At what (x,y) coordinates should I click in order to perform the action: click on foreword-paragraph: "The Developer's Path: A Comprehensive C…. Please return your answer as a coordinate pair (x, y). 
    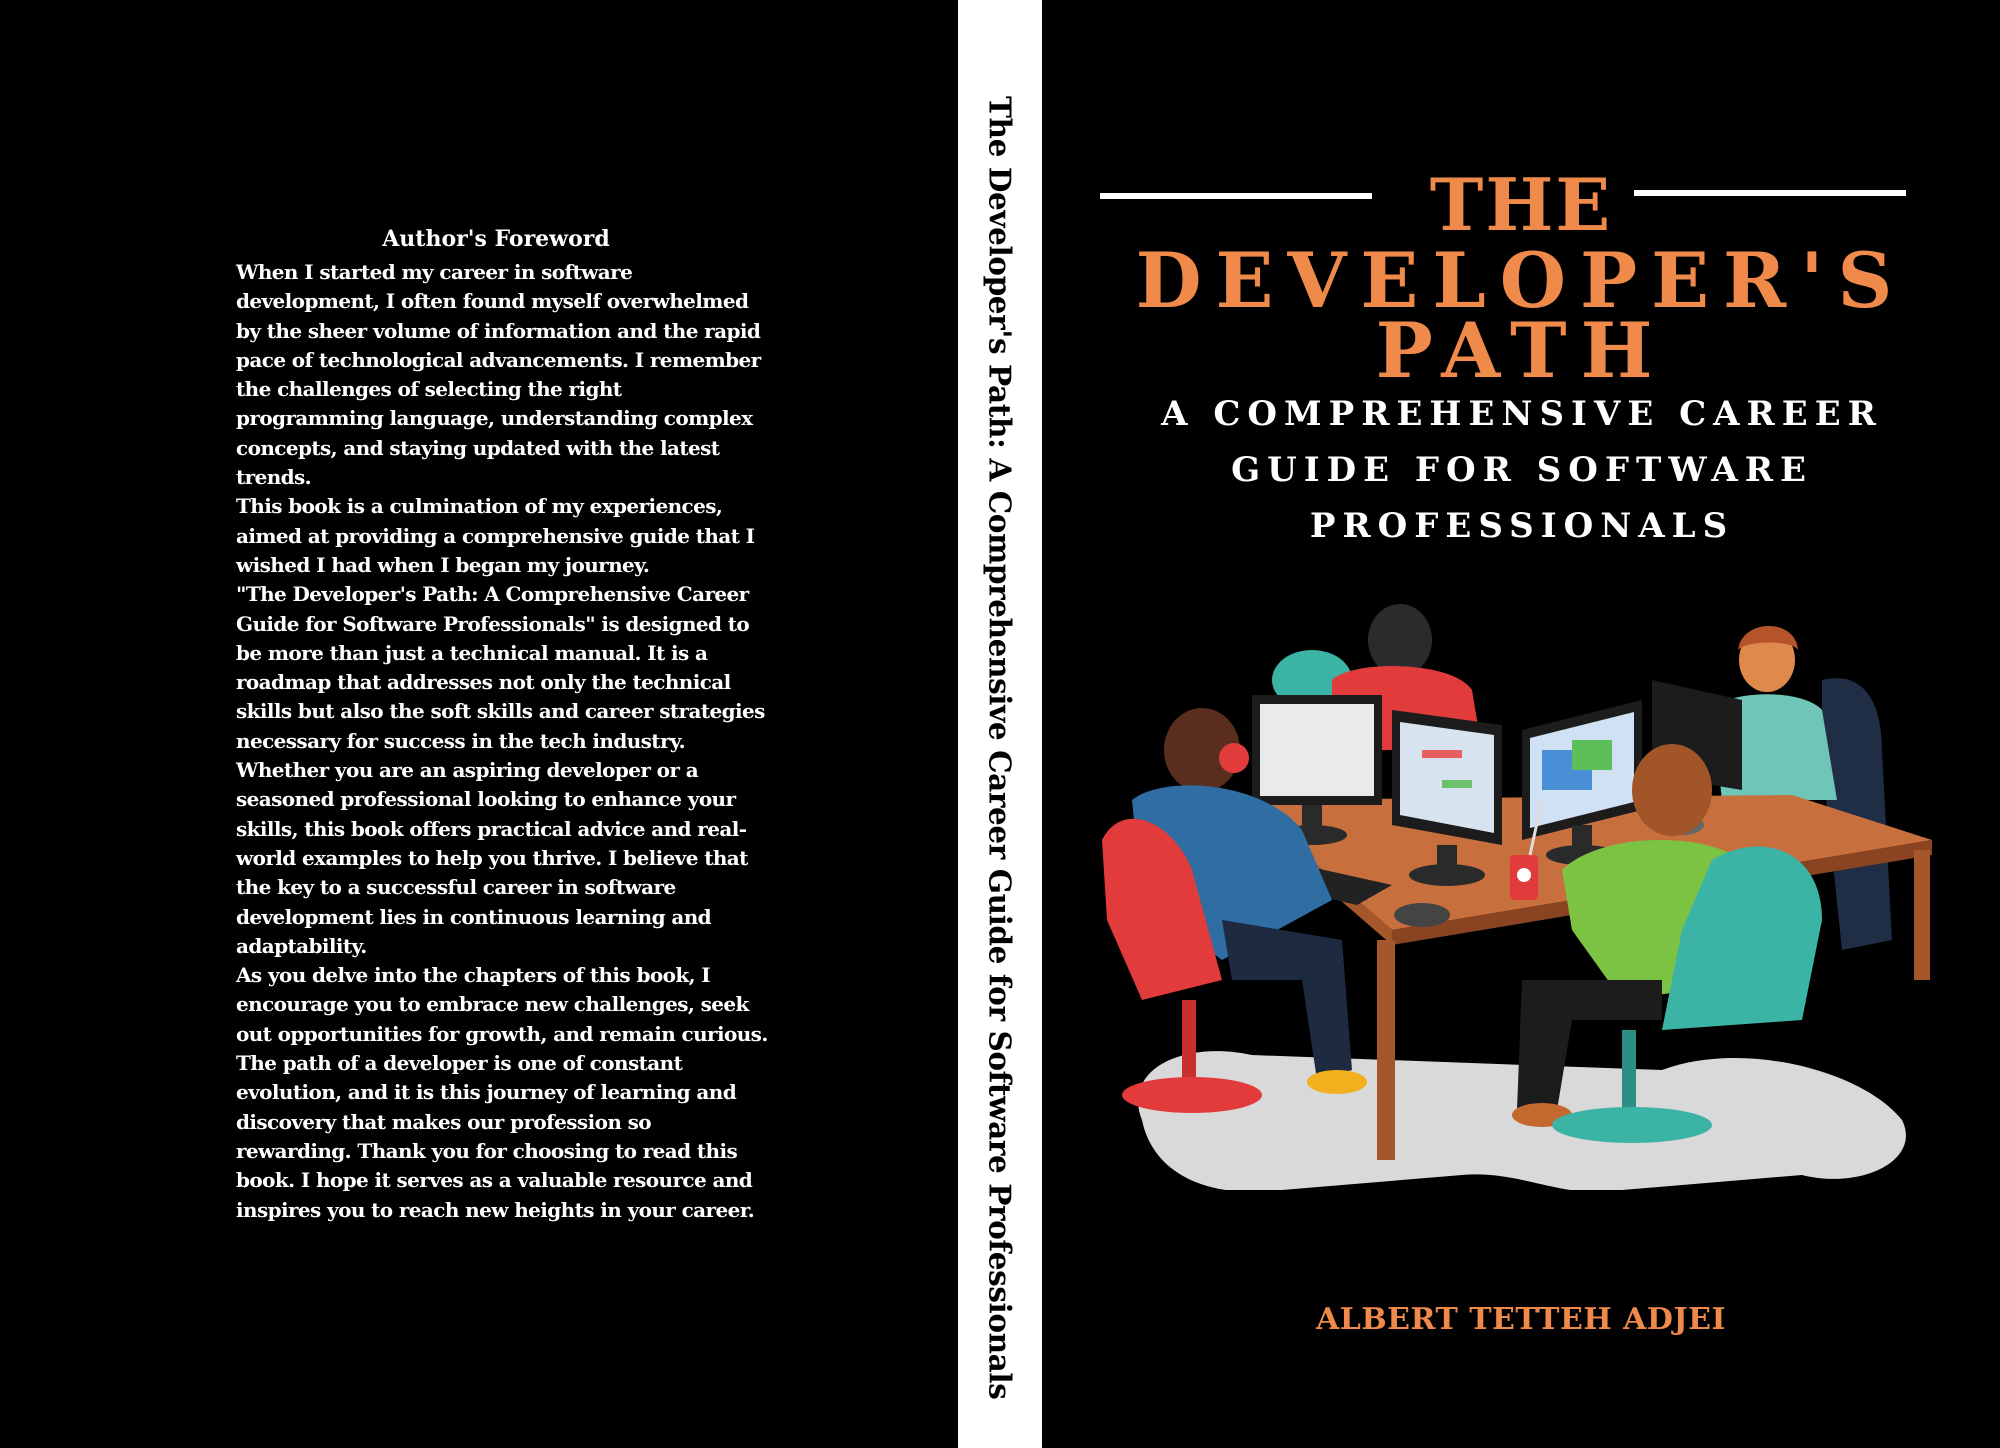
    Looking at the image, I should click on (500, 667).